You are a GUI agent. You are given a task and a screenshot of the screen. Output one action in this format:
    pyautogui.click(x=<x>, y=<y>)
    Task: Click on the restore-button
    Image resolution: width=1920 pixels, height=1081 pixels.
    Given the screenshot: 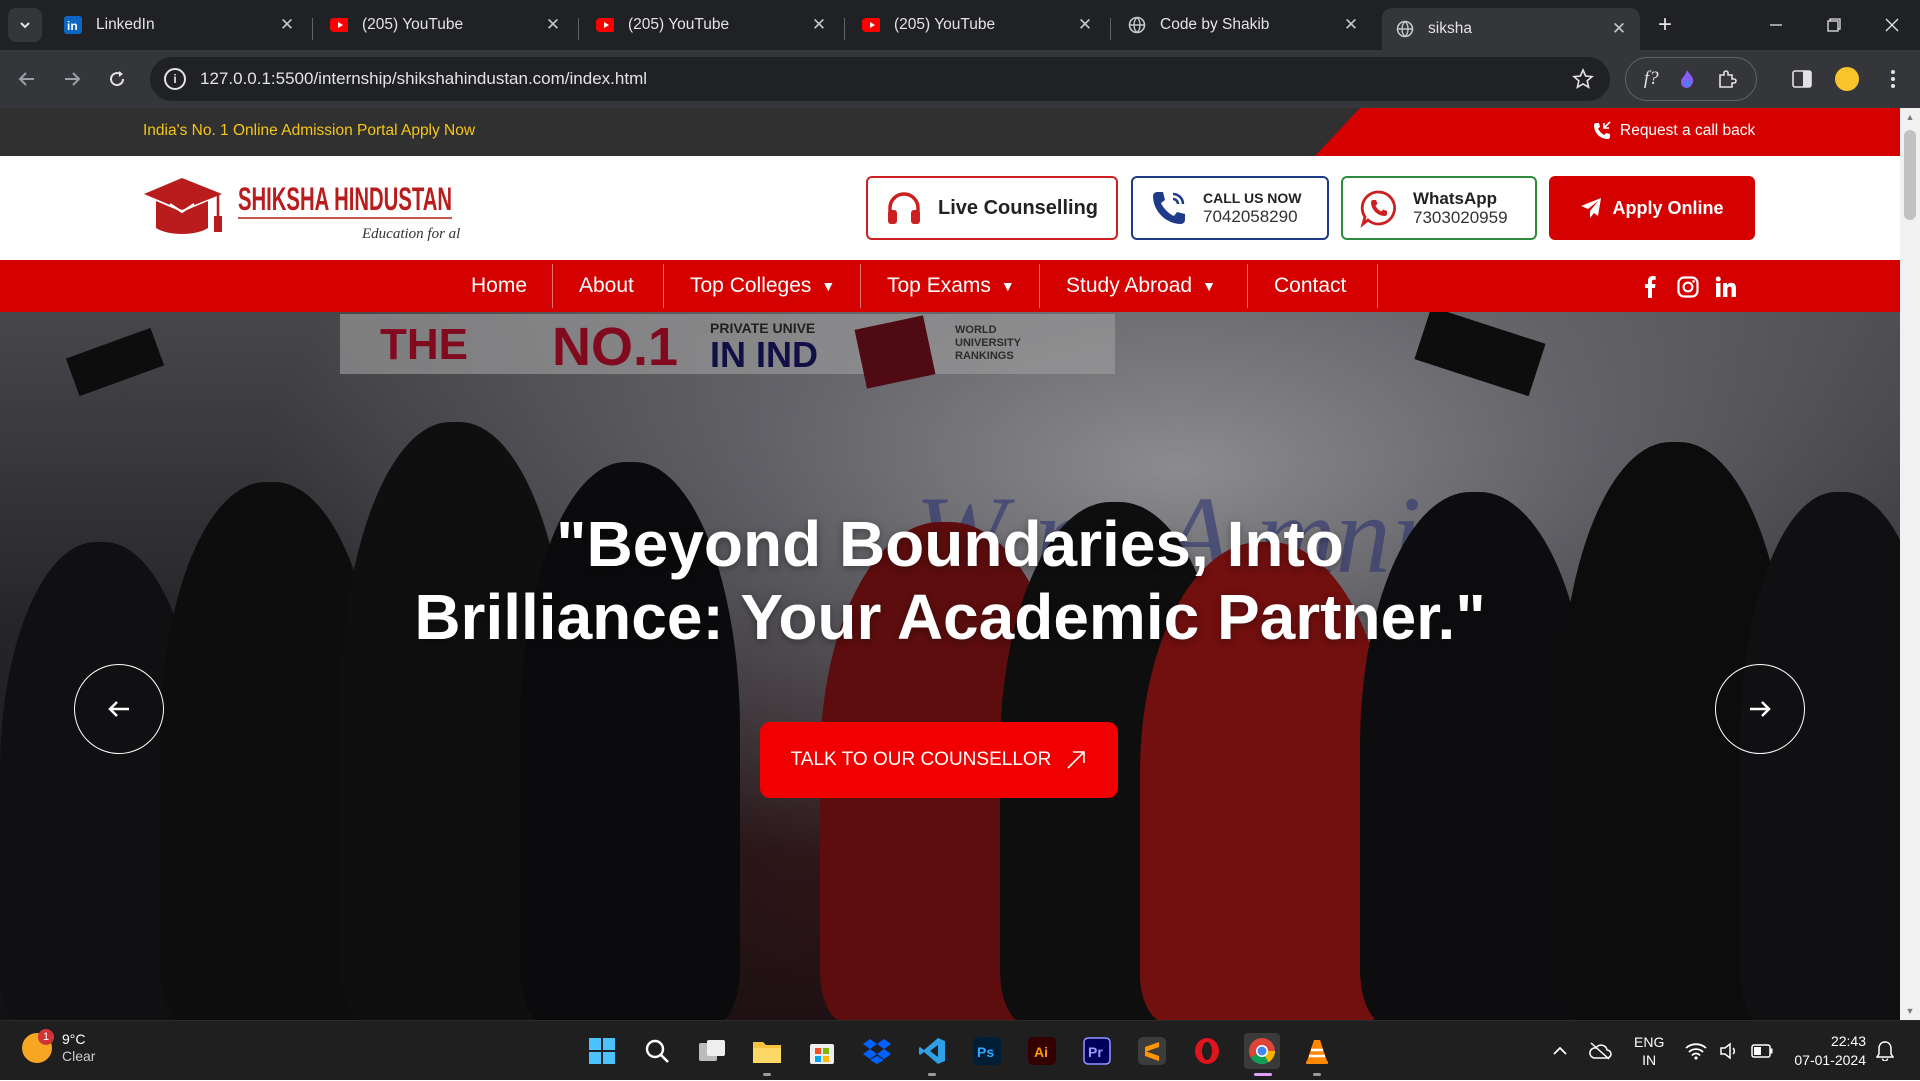 What is the action you would take?
    pyautogui.click(x=1834, y=25)
    